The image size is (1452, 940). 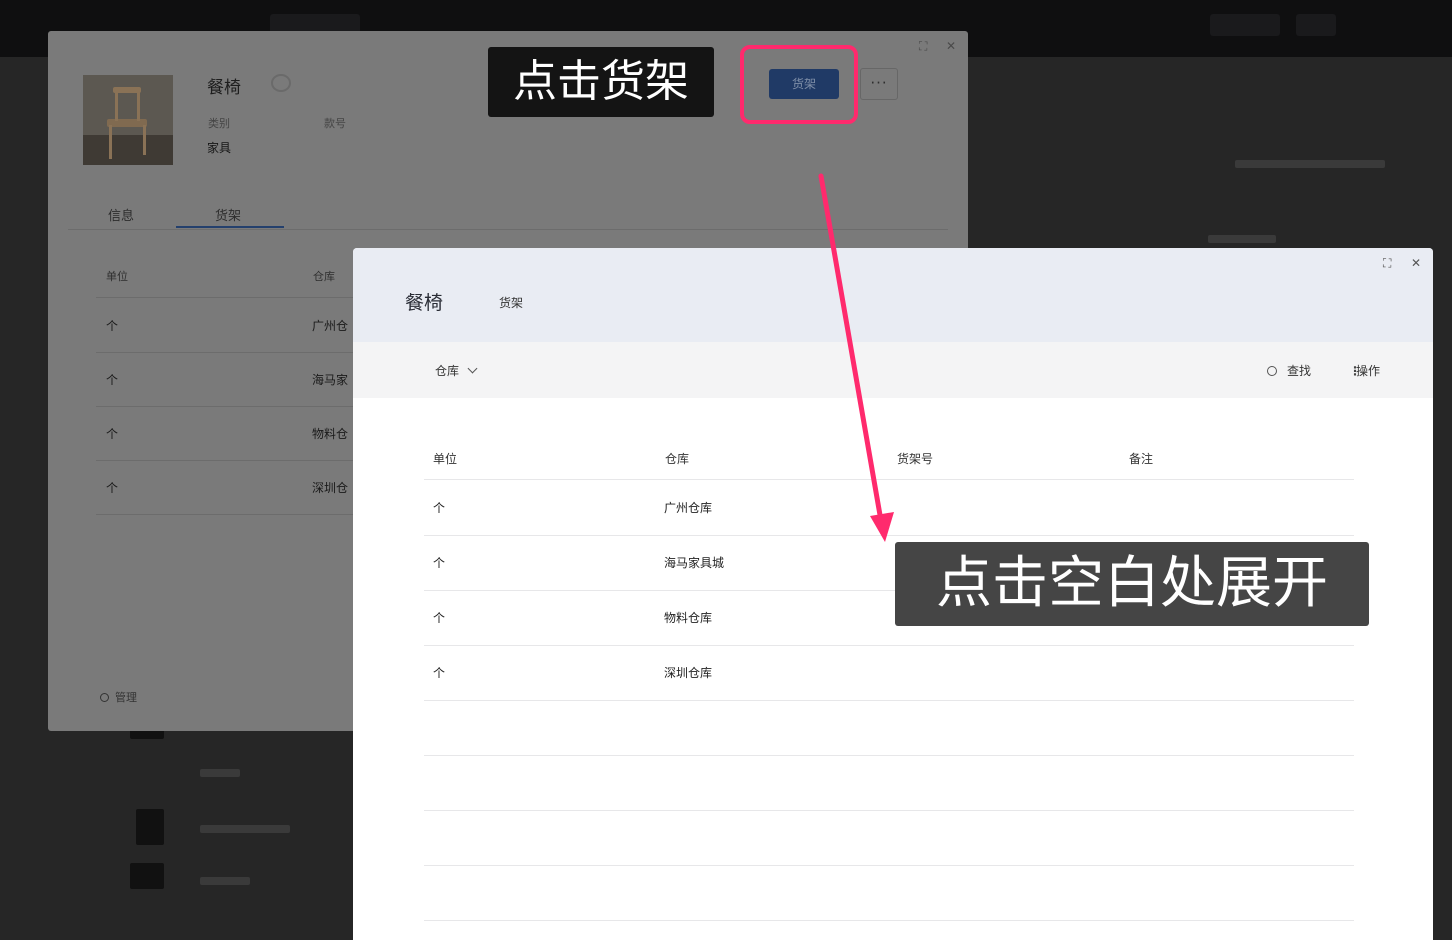 I want to click on dialog-toolbar: 仓库 查找 ⋮操作, so click(x=893, y=370).